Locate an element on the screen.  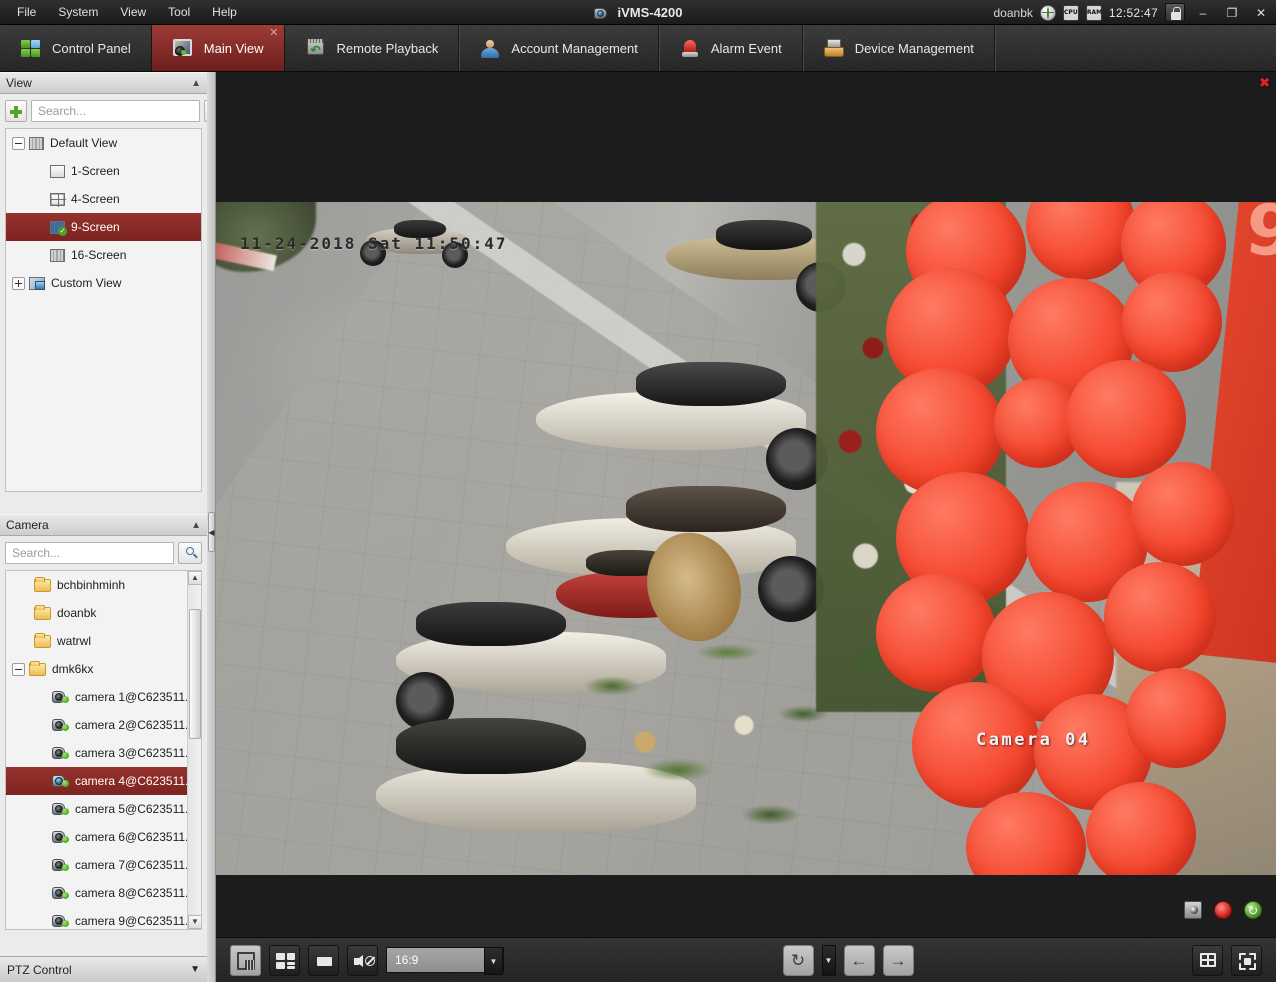
tree-item-9-screen: ✓ 9-Screen is located at coordinates (103, 227).